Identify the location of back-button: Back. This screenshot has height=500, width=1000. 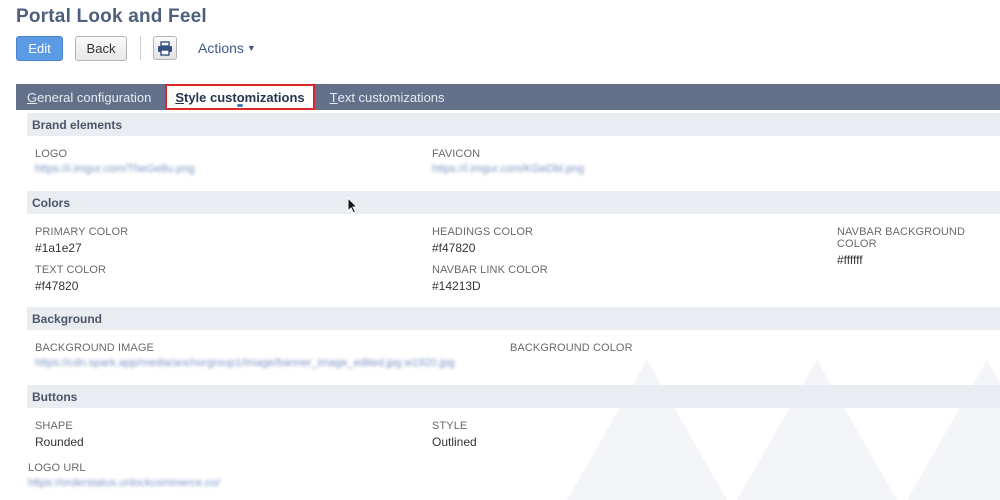
(101, 48).